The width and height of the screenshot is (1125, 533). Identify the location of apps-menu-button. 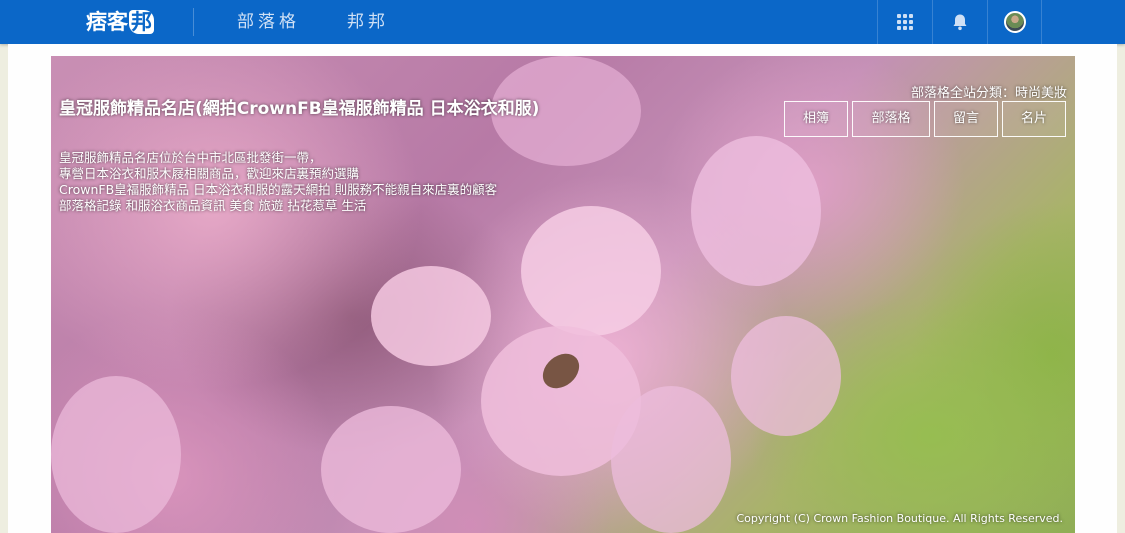
(904, 22).